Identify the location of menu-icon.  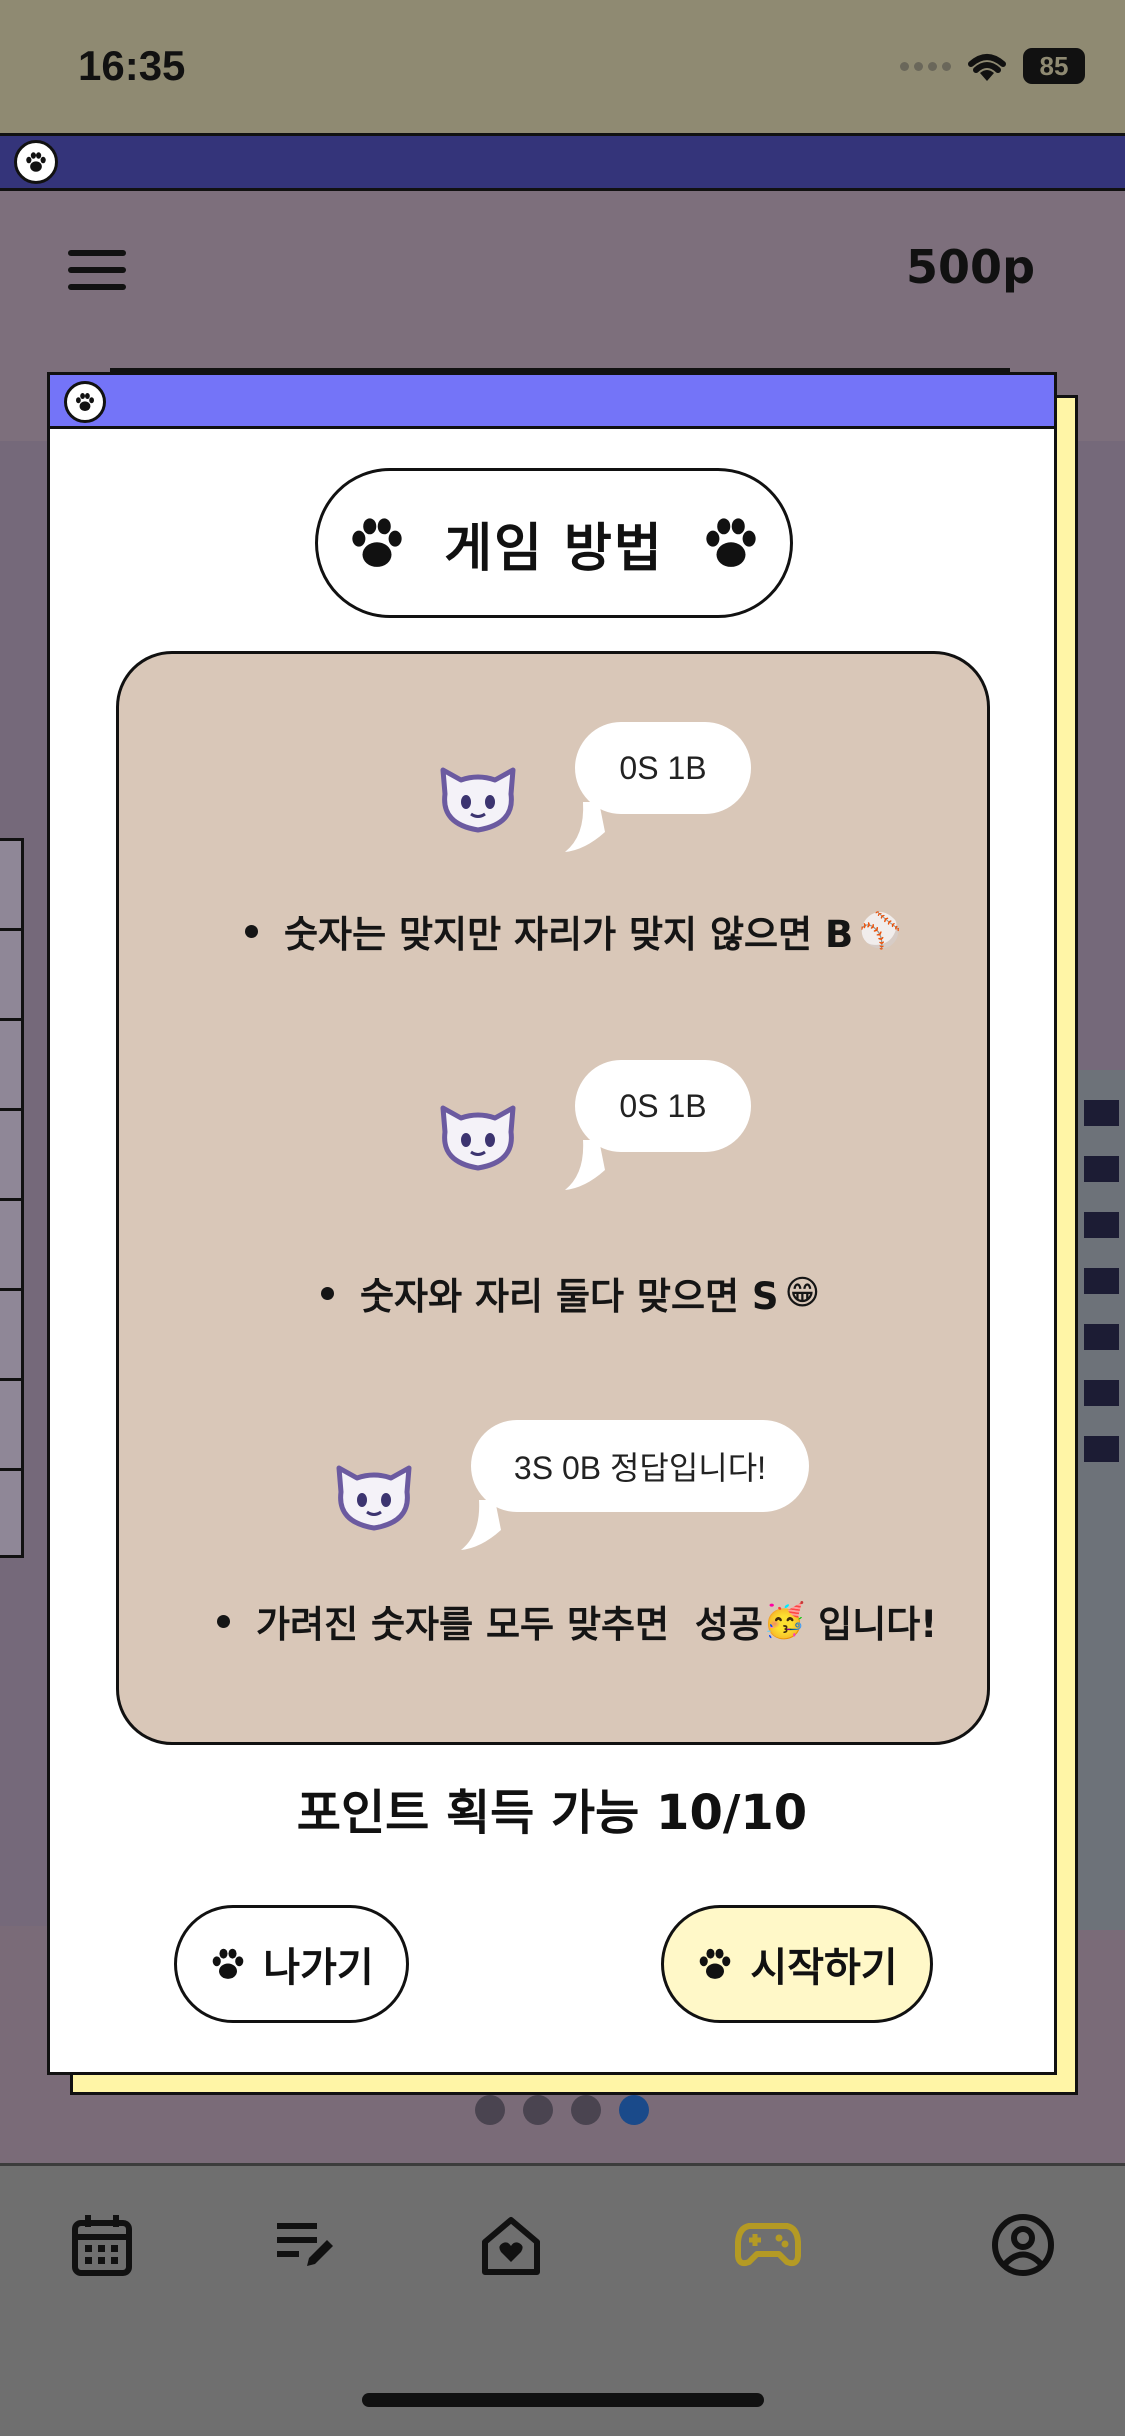
(97, 270).